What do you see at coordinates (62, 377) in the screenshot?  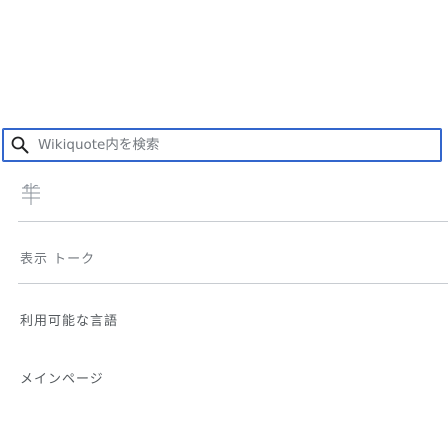 I see `main-page-link: メインページ` at bounding box center [62, 377].